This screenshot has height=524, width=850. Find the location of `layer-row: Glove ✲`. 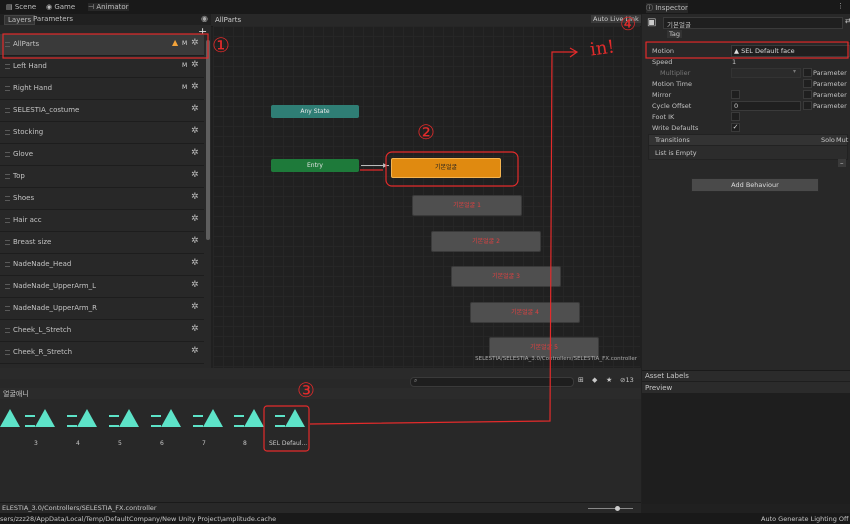

layer-row: Glove ✲ is located at coordinates (102, 155).